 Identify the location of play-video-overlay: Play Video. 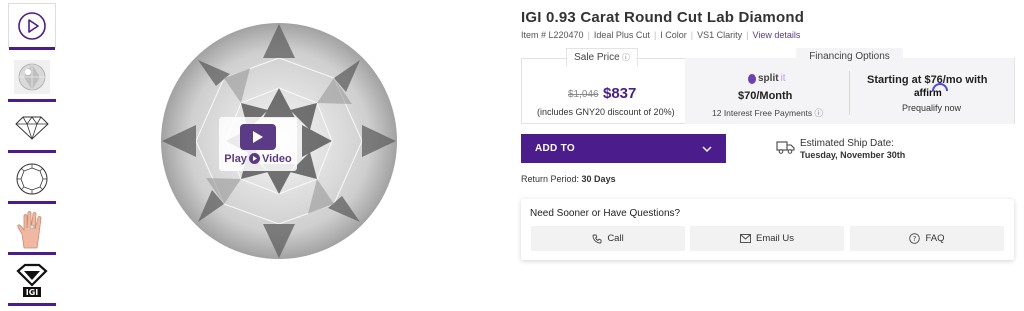
(258, 144).